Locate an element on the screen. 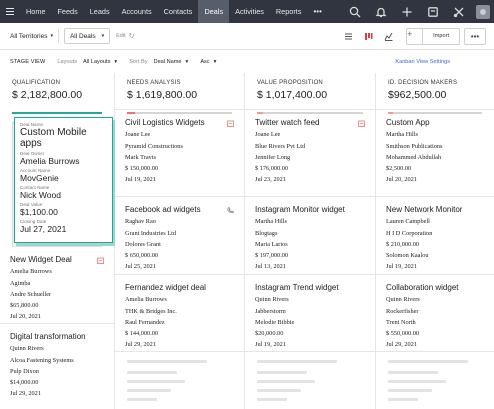 The height and width of the screenshot is (409, 494). nav-item-reports: Reports is located at coordinates (289, 11).